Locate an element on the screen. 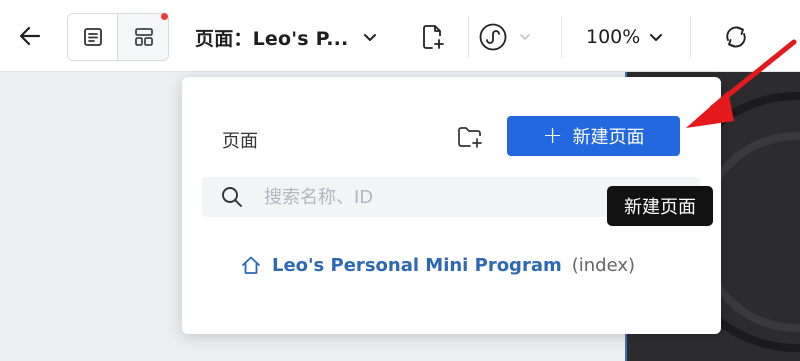  layout-view-icon is located at coordinates (144, 37).